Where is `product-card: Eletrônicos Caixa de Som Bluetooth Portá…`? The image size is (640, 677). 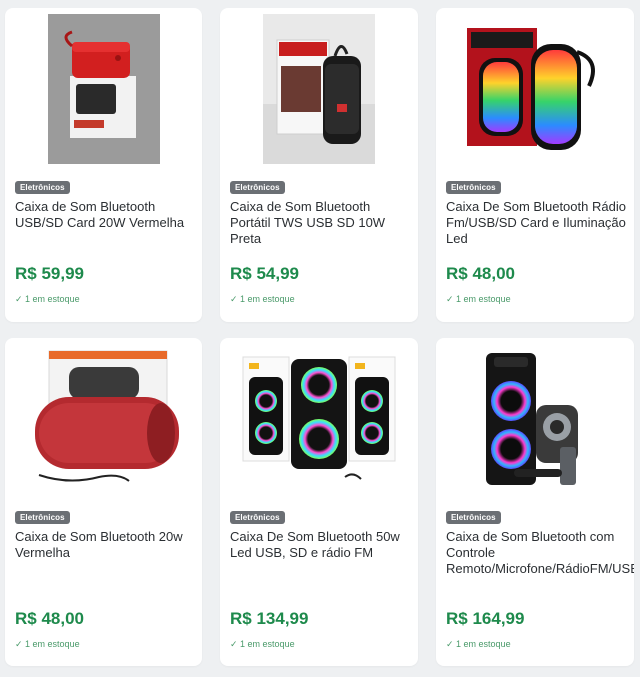
product-card: Eletrônicos Caixa de Som Bluetooth Portá… is located at coordinates (319, 165).